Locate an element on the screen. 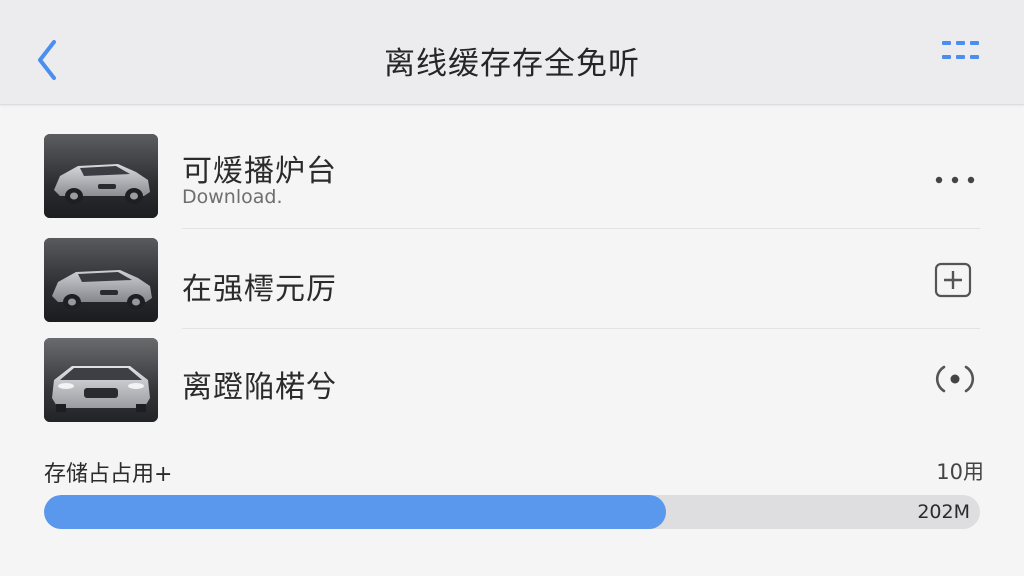 The width and height of the screenshot is (1024, 576). page-title: 离线缓存存全免听 is located at coordinates (512, 64).